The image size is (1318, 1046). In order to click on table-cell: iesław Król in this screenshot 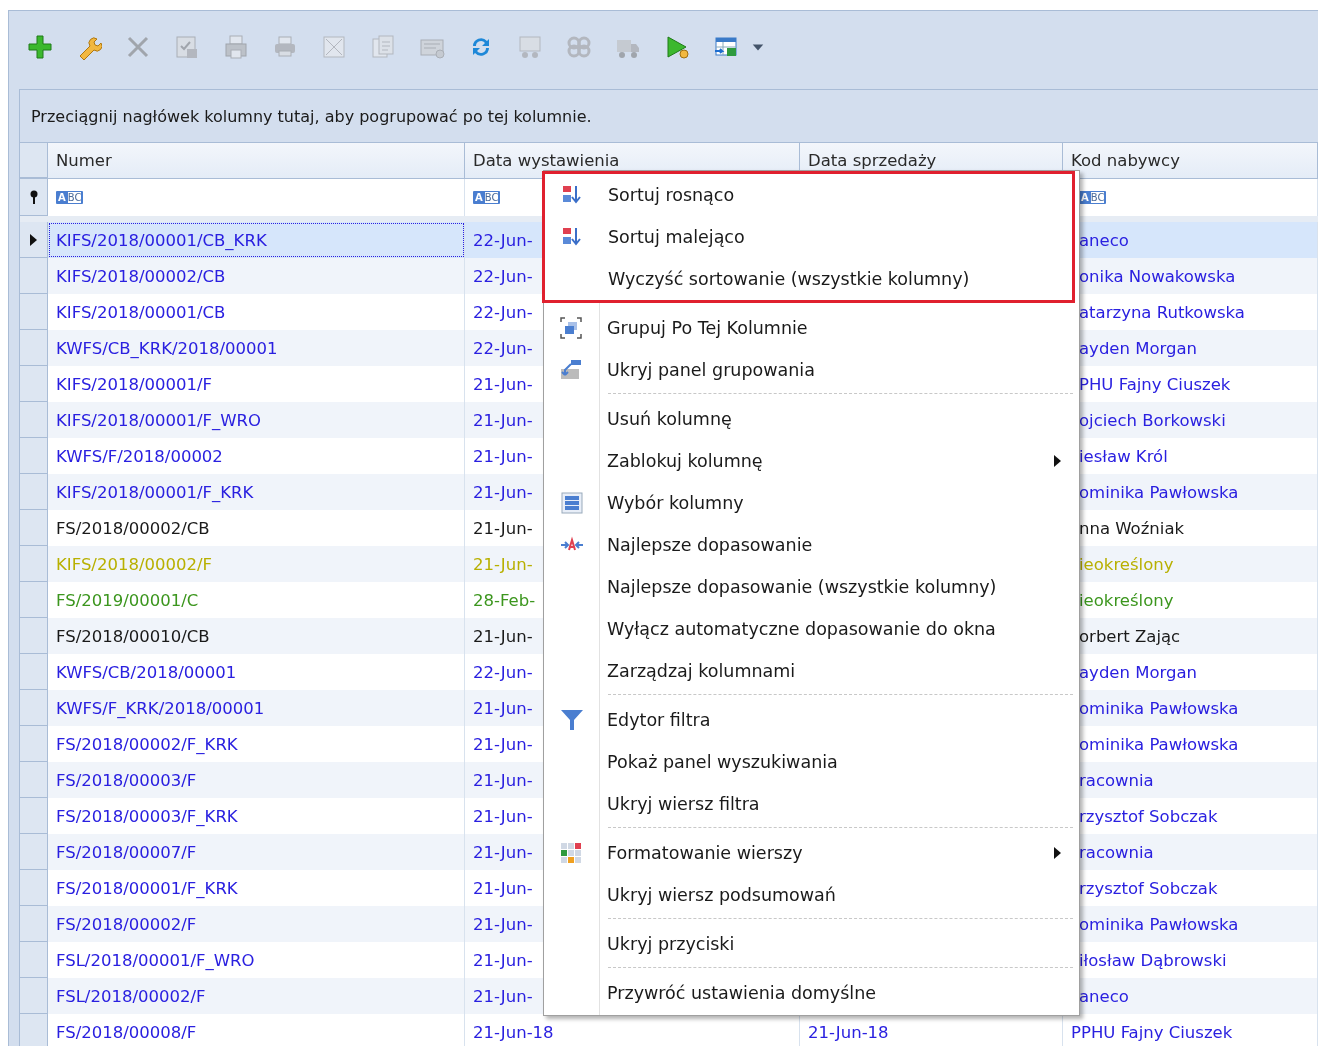, I will do `click(1123, 456)`.